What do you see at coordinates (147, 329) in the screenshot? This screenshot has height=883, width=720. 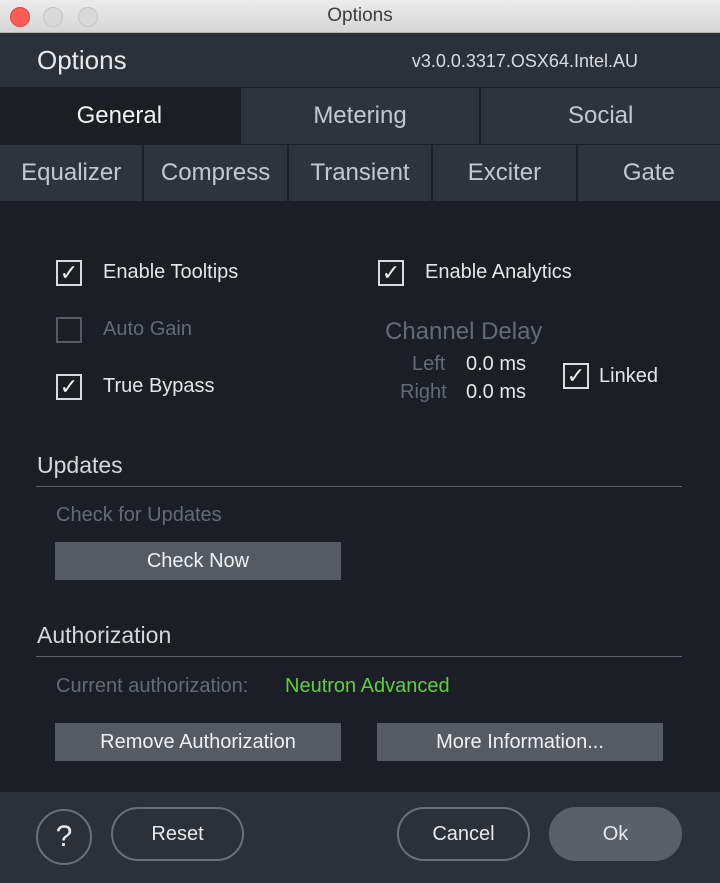 I see `auto-gain-label: Auto Gain` at bounding box center [147, 329].